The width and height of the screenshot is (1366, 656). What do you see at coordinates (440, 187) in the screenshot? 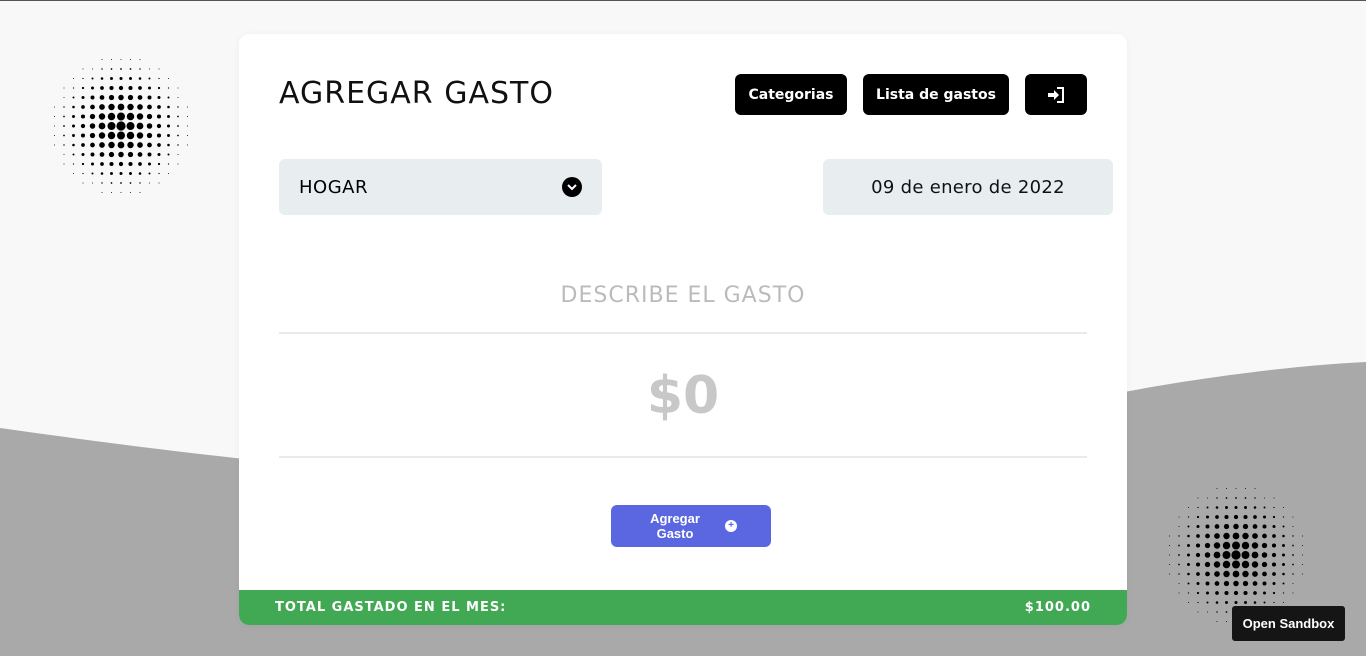
I see `category-select: HOGAR` at bounding box center [440, 187].